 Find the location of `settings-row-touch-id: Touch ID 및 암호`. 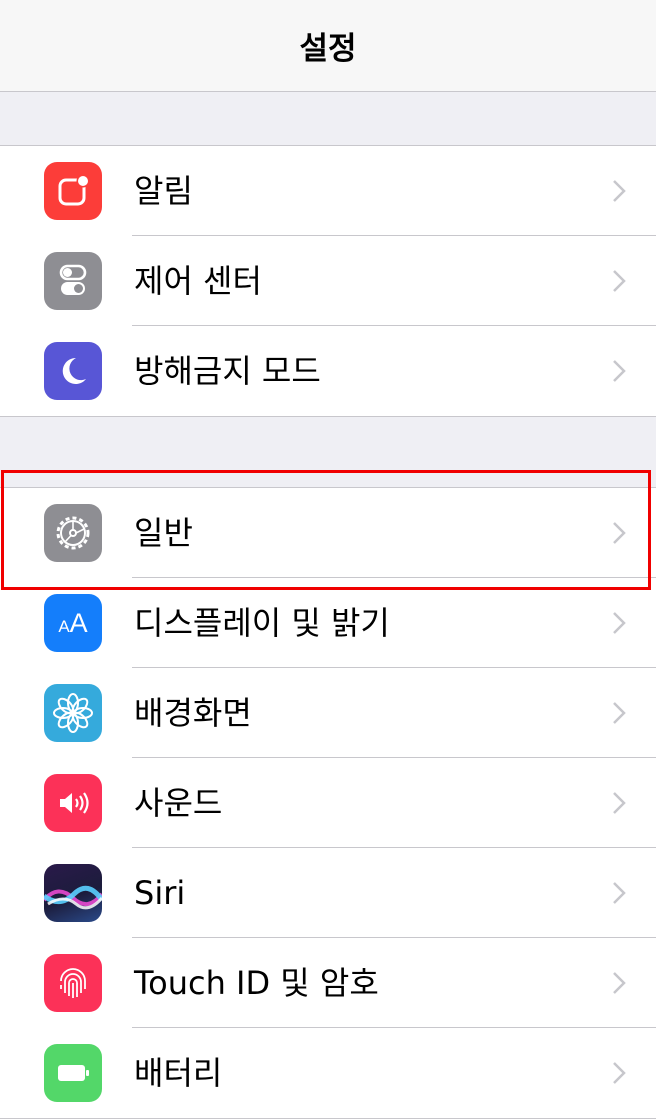

settings-row-touch-id: Touch ID 및 암호 is located at coordinates (328, 983).